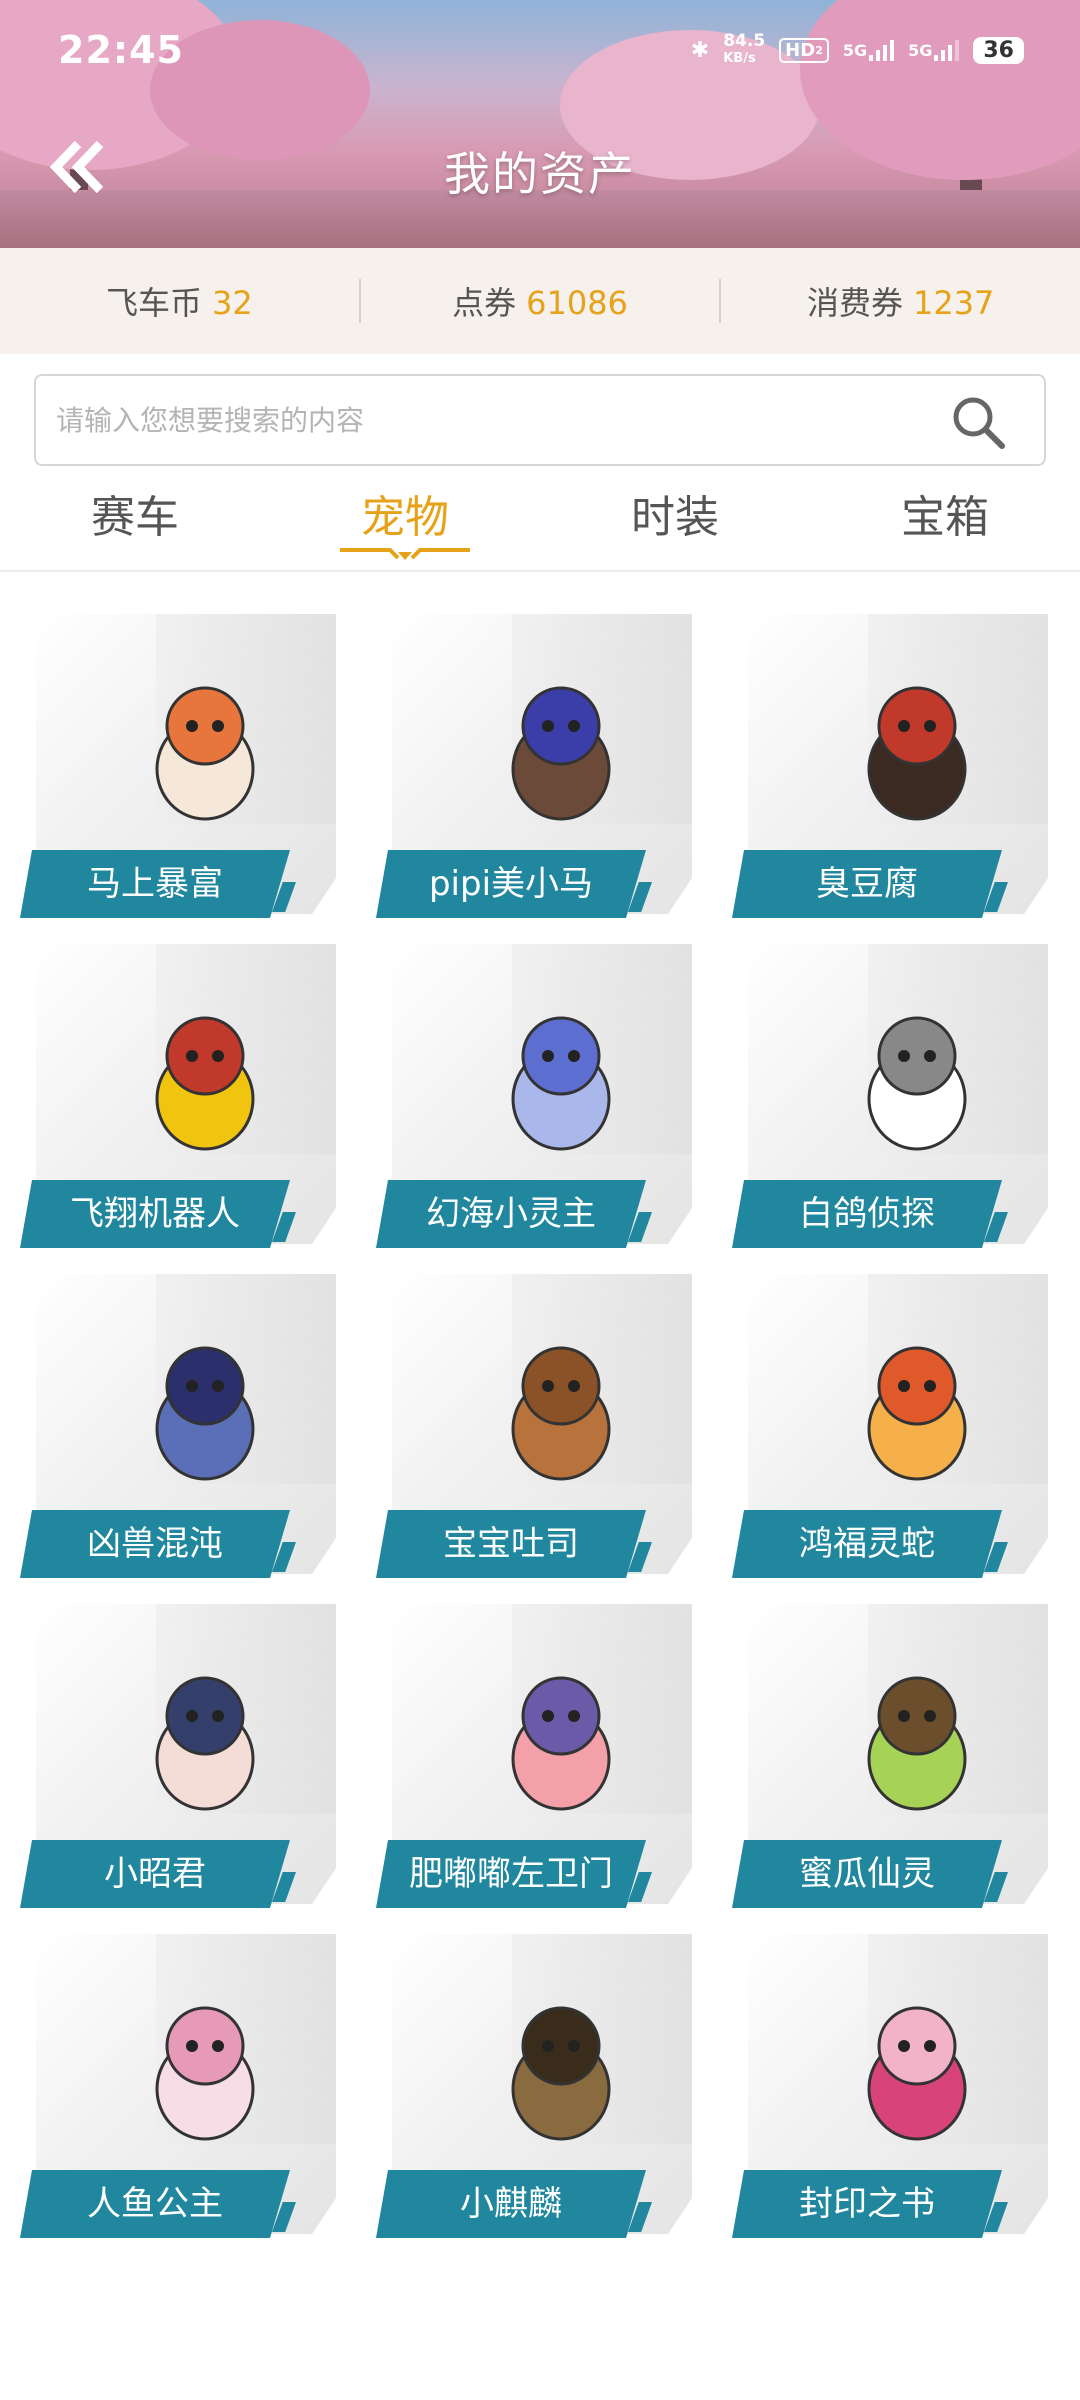 Image resolution: width=1080 pixels, height=2400 pixels. What do you see at coordinates (511, 2204) in the screenshot?
I see `pet-name: 小麒麟` at bounding box center [511, 2204].